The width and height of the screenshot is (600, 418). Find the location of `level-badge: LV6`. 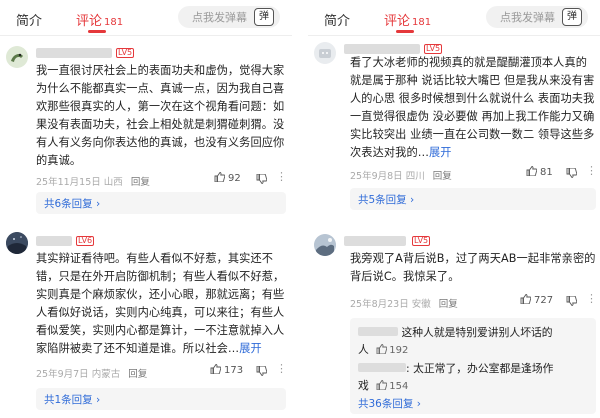

level-badge: LV6 is located at coordinates (85, 241).